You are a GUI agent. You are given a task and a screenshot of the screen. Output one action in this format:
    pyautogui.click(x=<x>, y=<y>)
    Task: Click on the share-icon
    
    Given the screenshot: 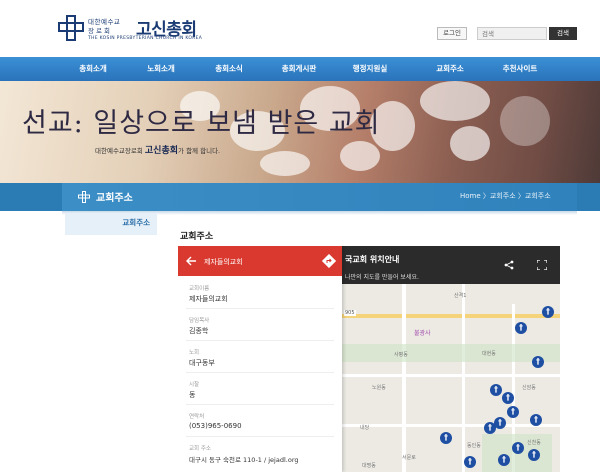 What is the action you would take?
    pyautogui.click(x=509, y=265)
    